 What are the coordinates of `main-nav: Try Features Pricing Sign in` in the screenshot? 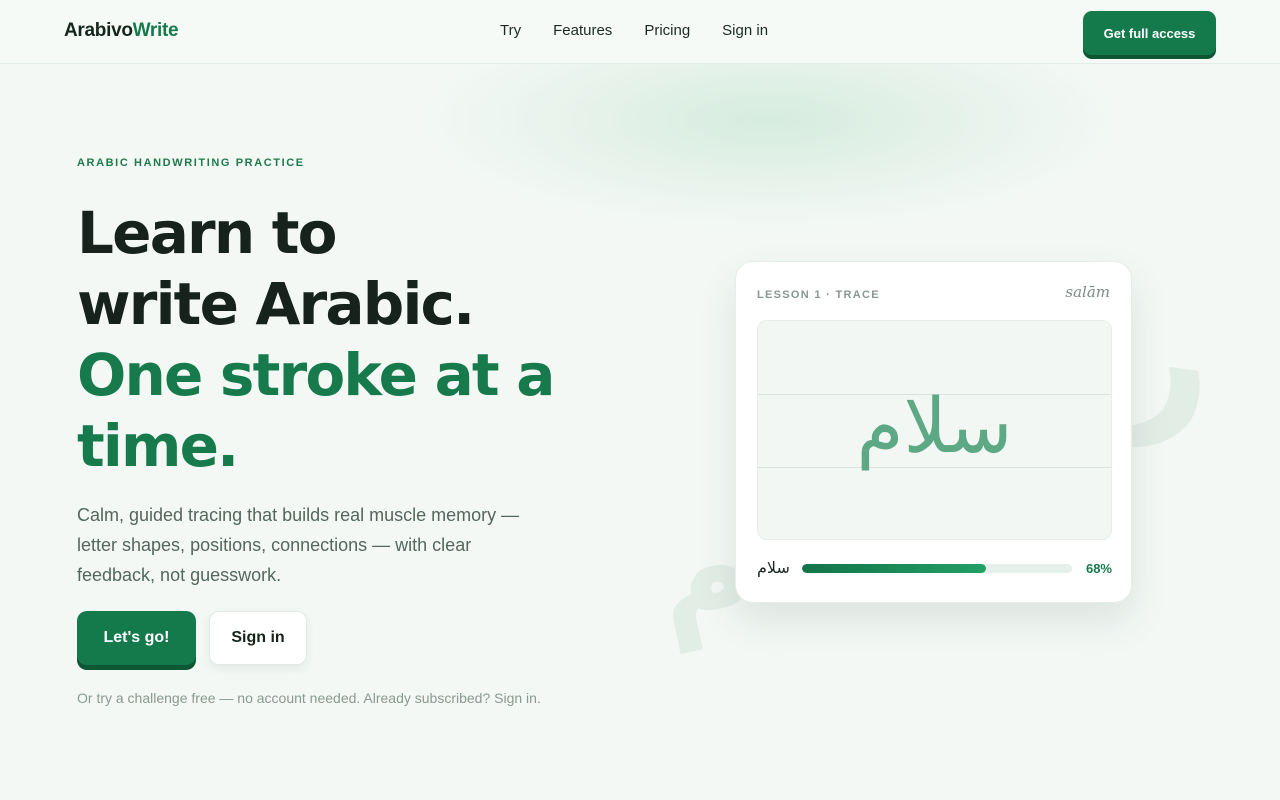 It's located at (650, 30).